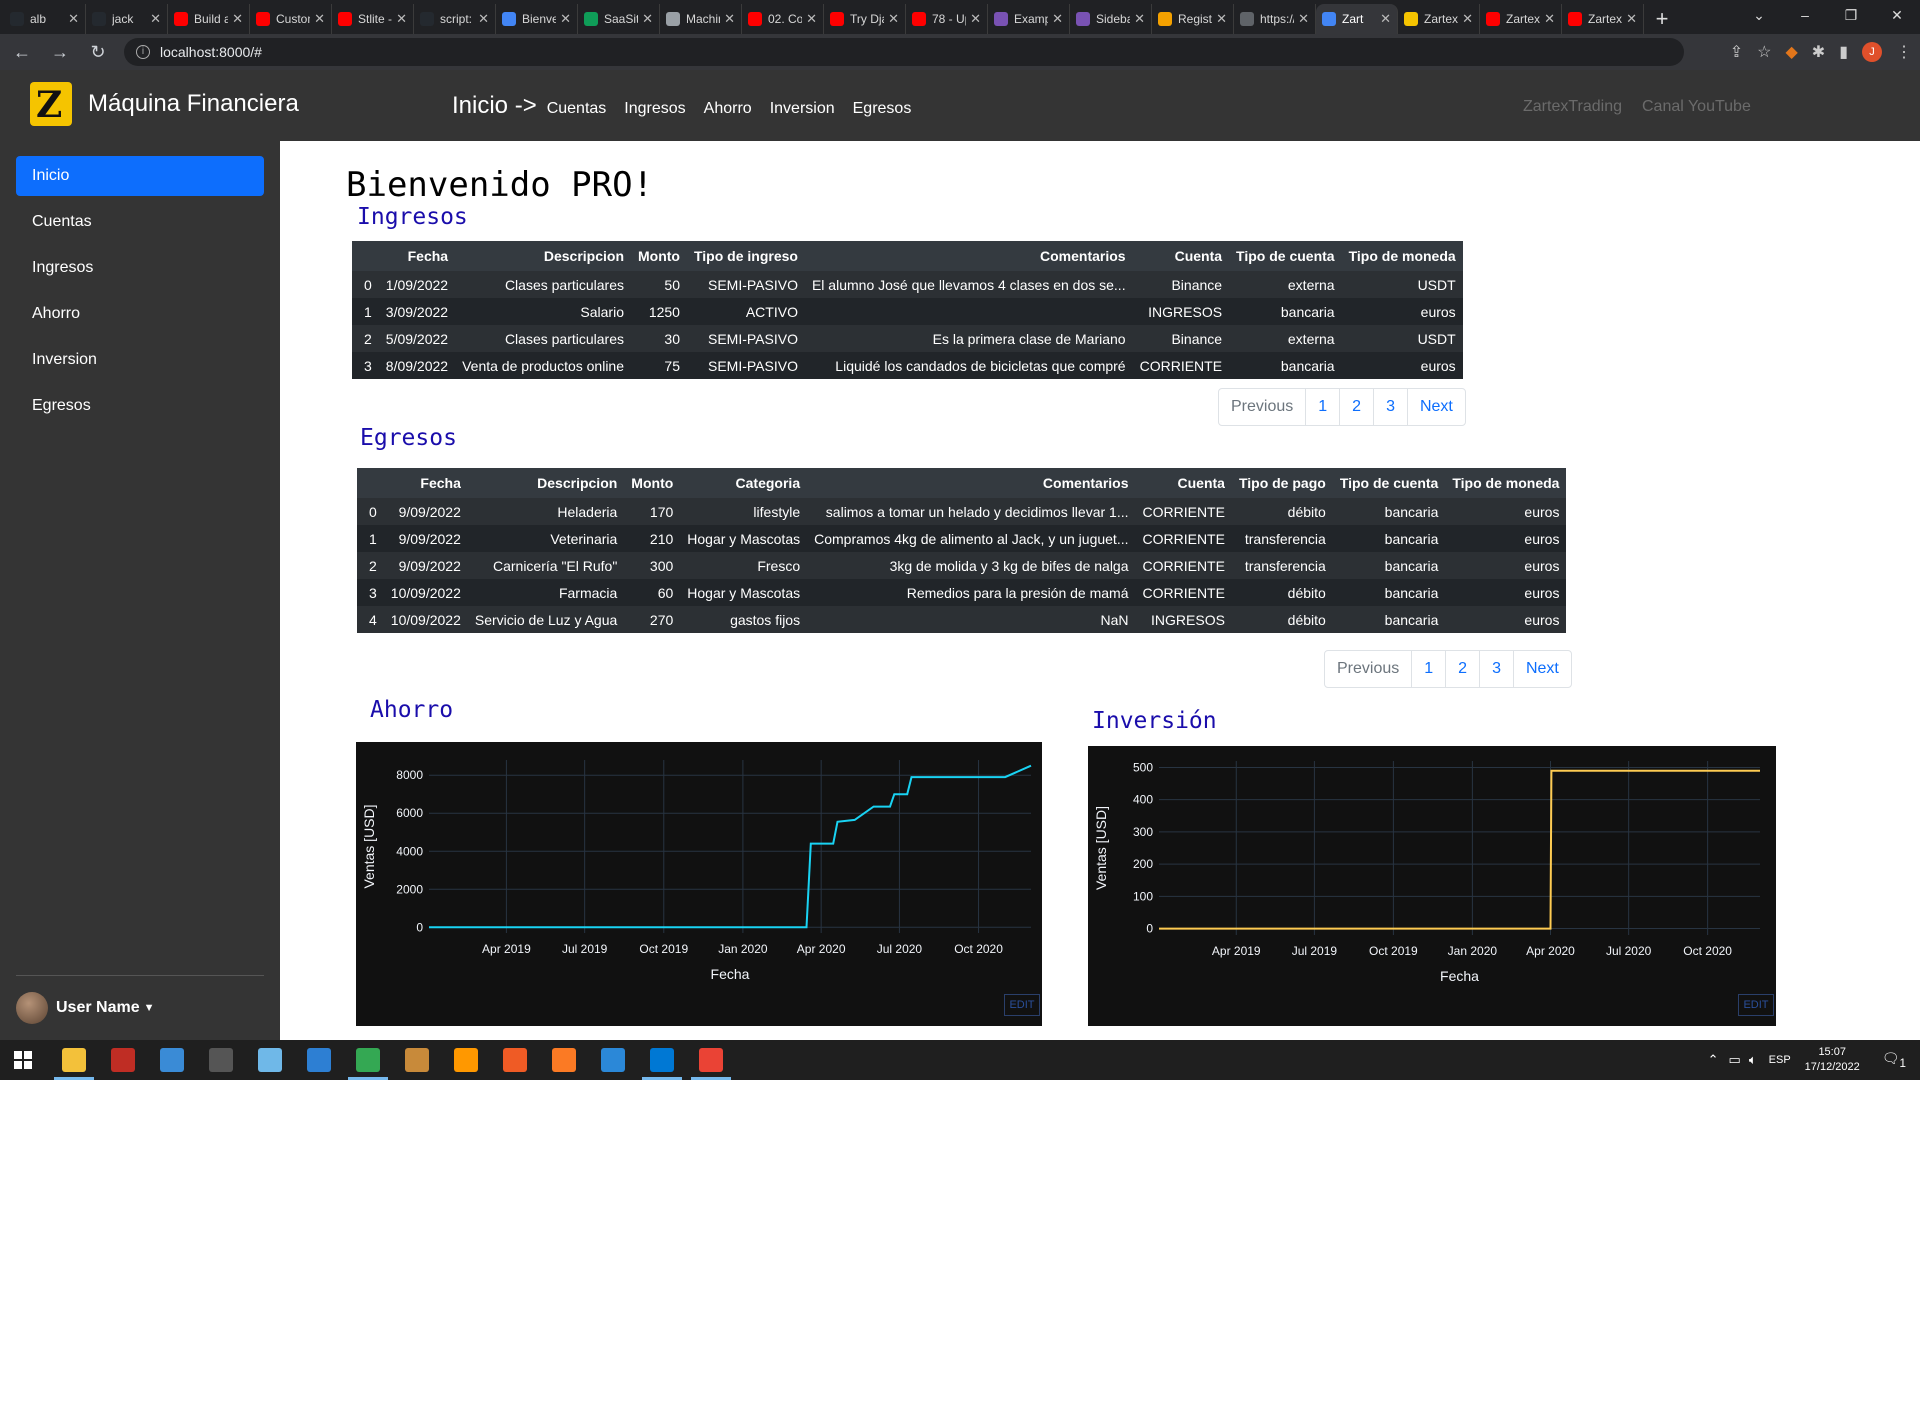 This screenshot has height=1419, width=1920. Describe the element at coordinates (1832, 1060) in the screenshot. I see `clock: 15:07 17/12/2022` at that location.